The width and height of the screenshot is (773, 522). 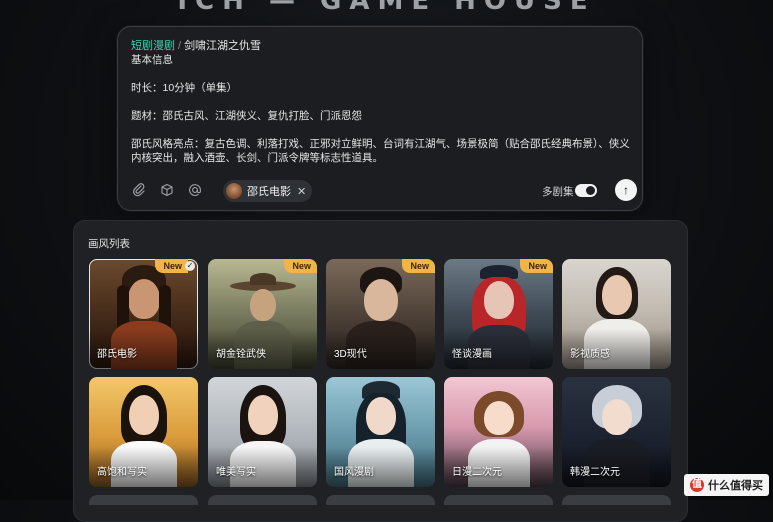 I want to click on breadcrumb: 短剧漫剧 / 剑啸江湖之仇雪, so click(x=196, y=45).